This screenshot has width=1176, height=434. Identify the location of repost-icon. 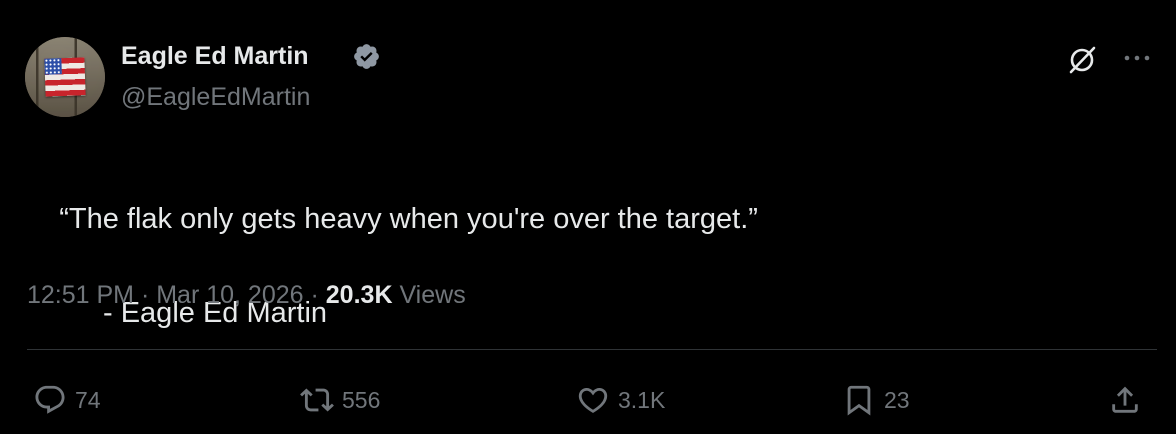
(317, 400).